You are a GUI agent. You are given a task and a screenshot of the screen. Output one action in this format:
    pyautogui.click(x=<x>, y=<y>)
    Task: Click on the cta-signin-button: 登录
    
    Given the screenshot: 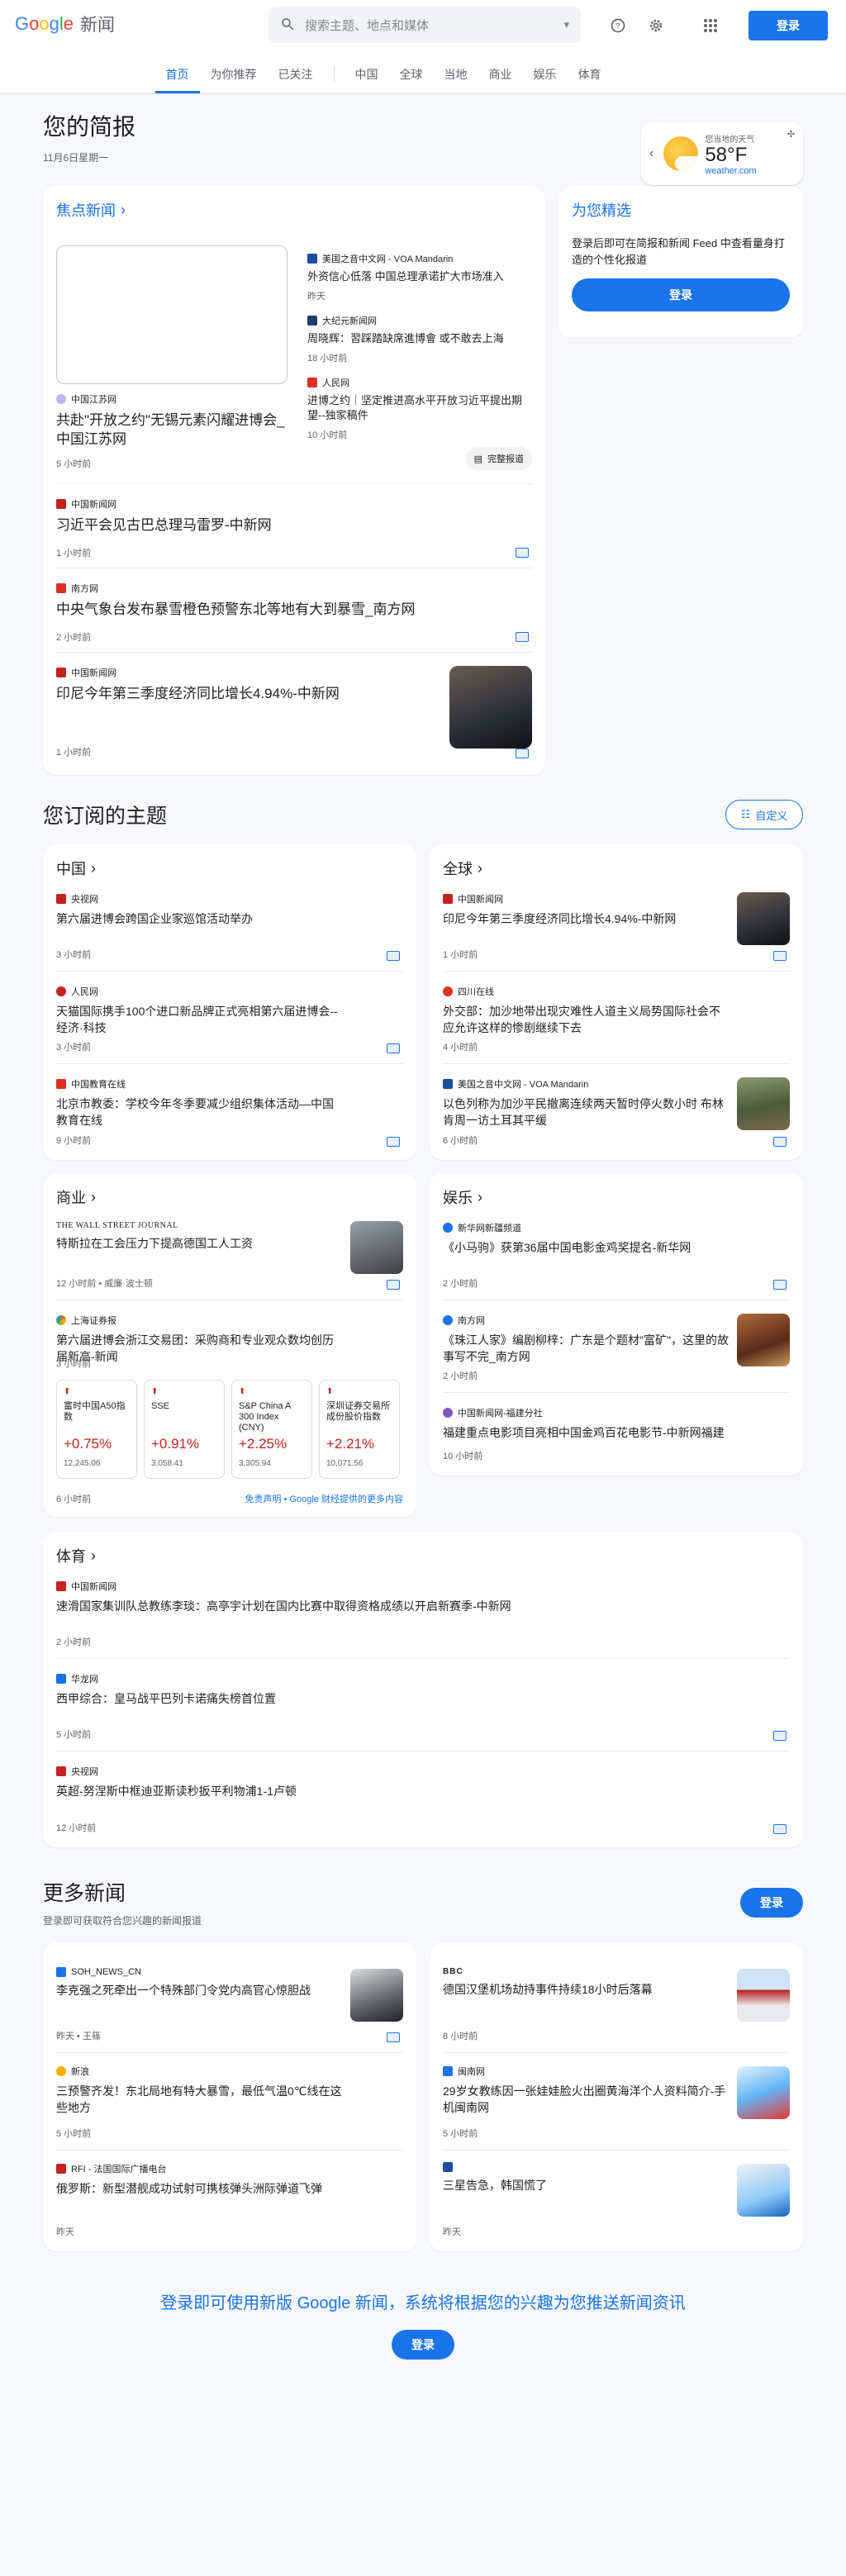 What is the action you would take?
    pyautogui.click(x=423, y=2345)
    